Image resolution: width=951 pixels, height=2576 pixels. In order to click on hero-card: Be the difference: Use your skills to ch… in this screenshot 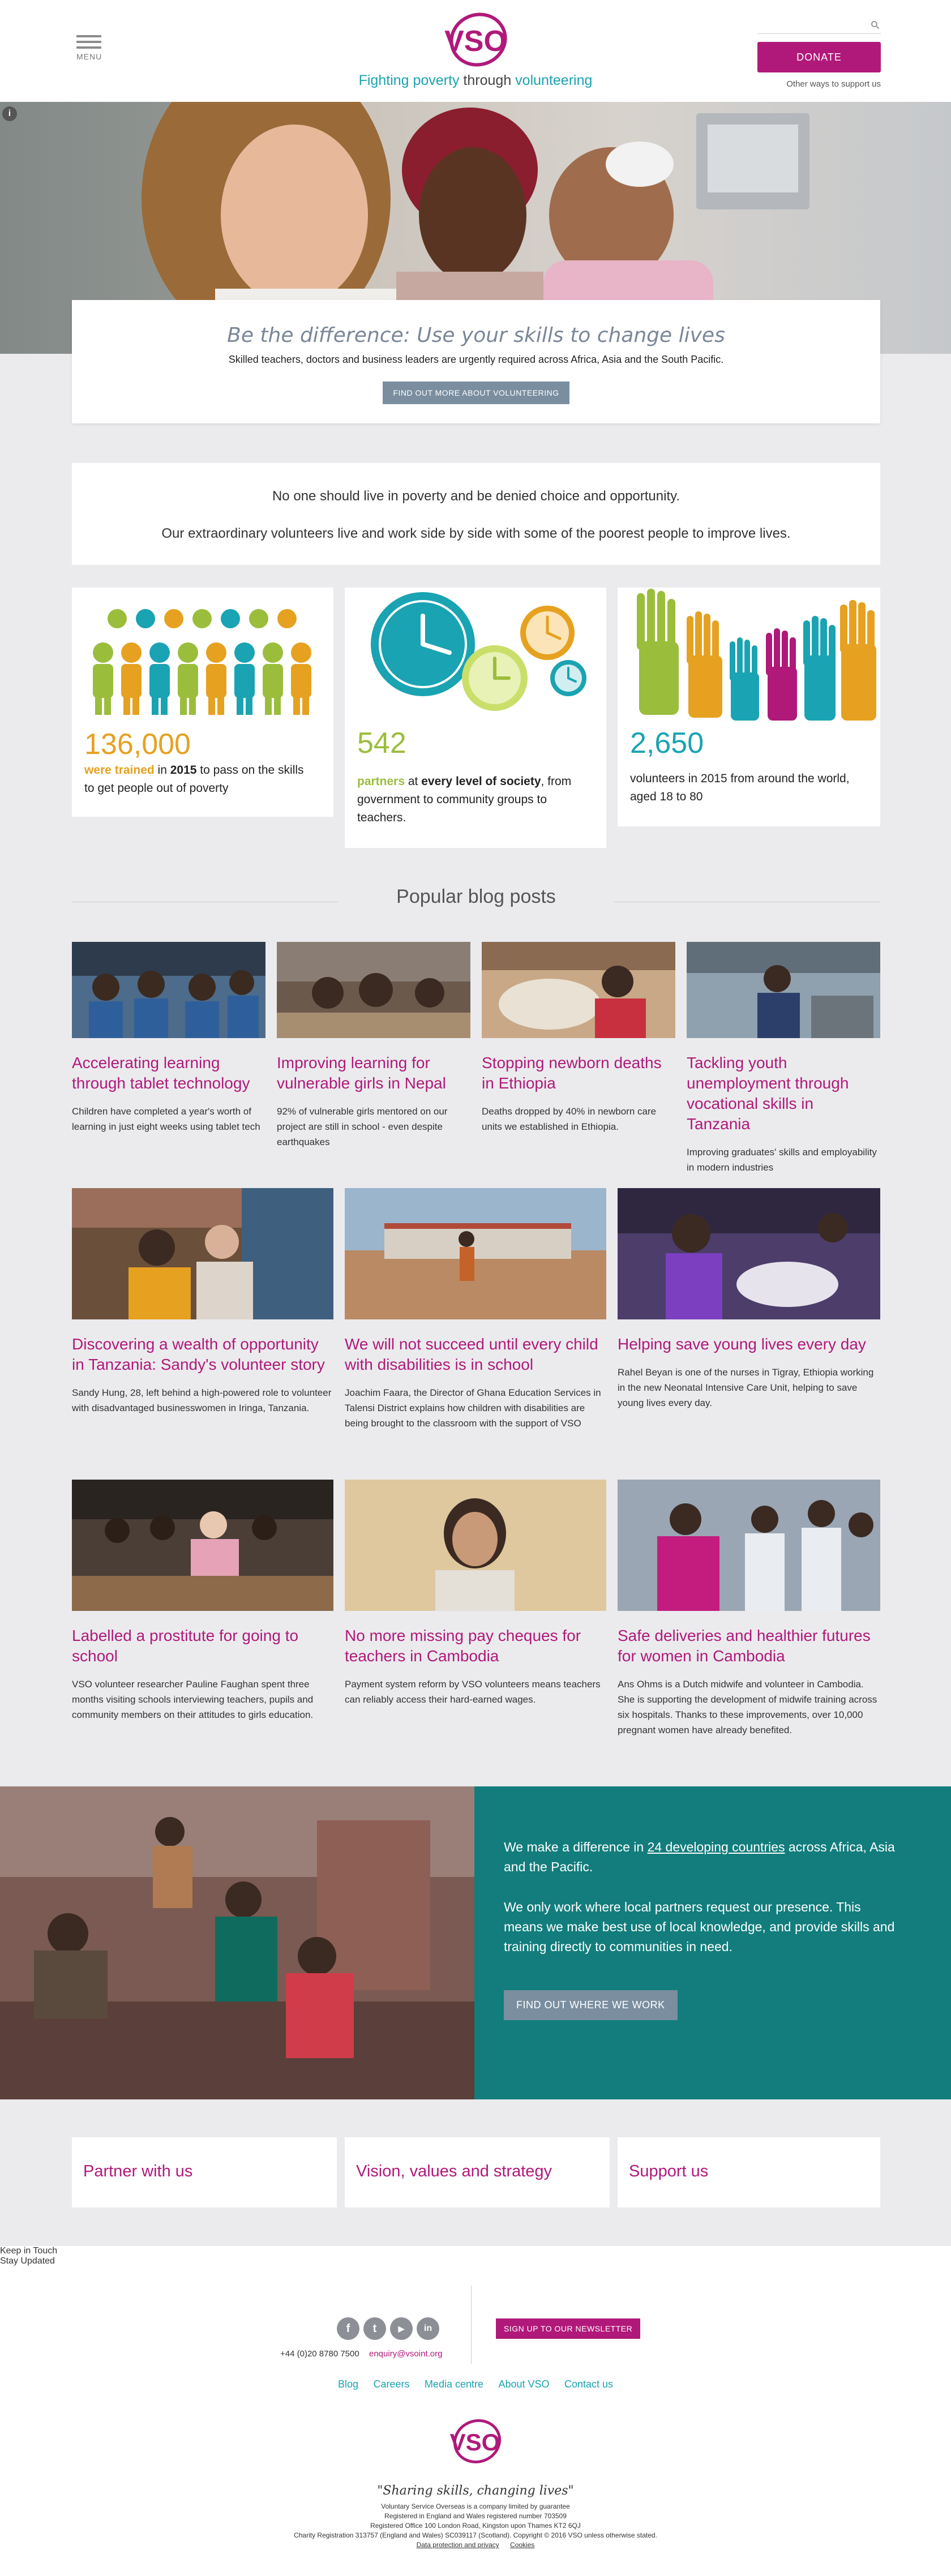, I will do `click(476, 361)`.